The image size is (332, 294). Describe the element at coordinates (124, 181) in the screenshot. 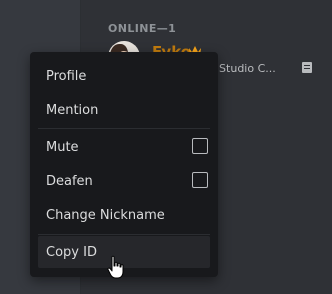

I see `menu-item-deafen: Deafen` at that location.